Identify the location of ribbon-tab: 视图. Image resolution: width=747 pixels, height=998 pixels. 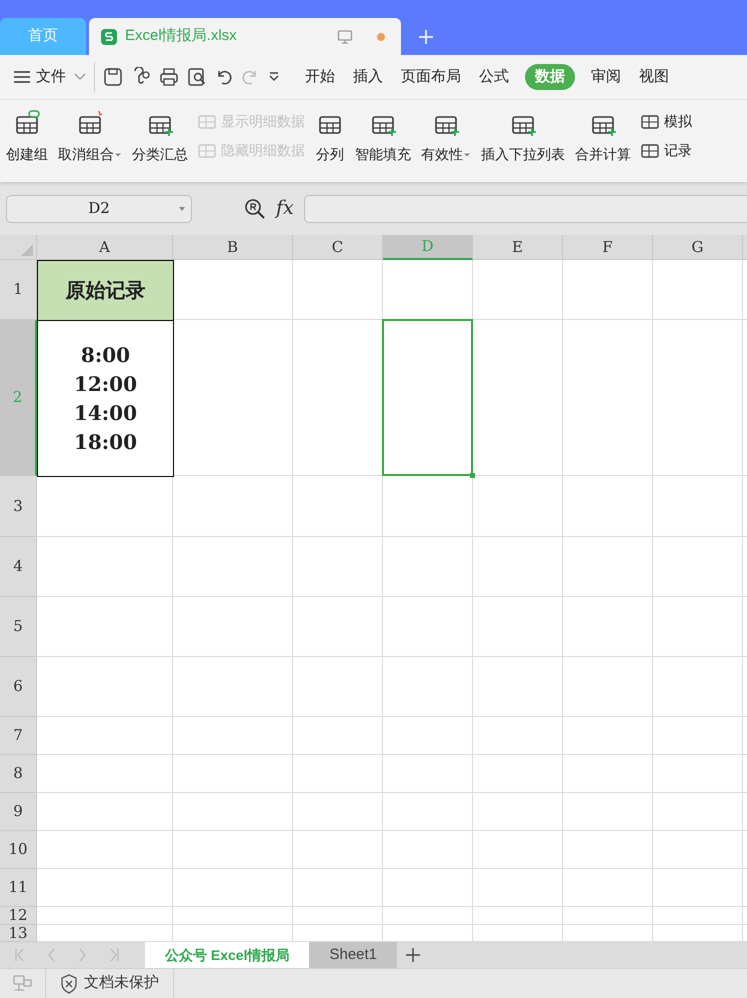
(654, 77).